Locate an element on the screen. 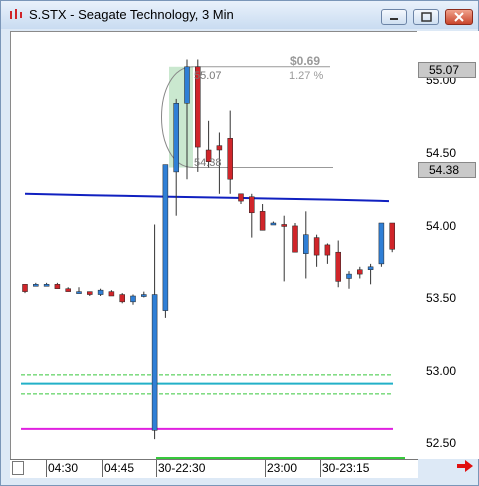 Image resolution: width=479 pixels, height=486 pixels. time-axis: 04:30 04:45 30-22:30 23:00 30-23:15 is located at coordinates (214, 468).